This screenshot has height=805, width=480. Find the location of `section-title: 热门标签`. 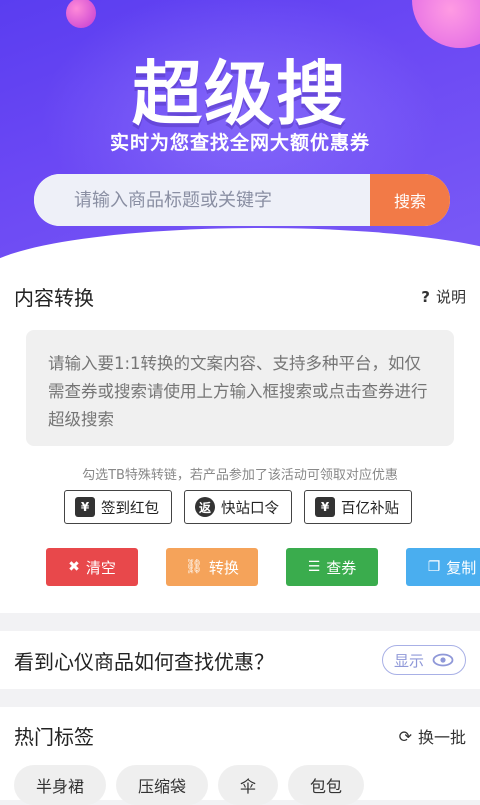

section-title: 热门标签 is located at coordinates (54, 737).